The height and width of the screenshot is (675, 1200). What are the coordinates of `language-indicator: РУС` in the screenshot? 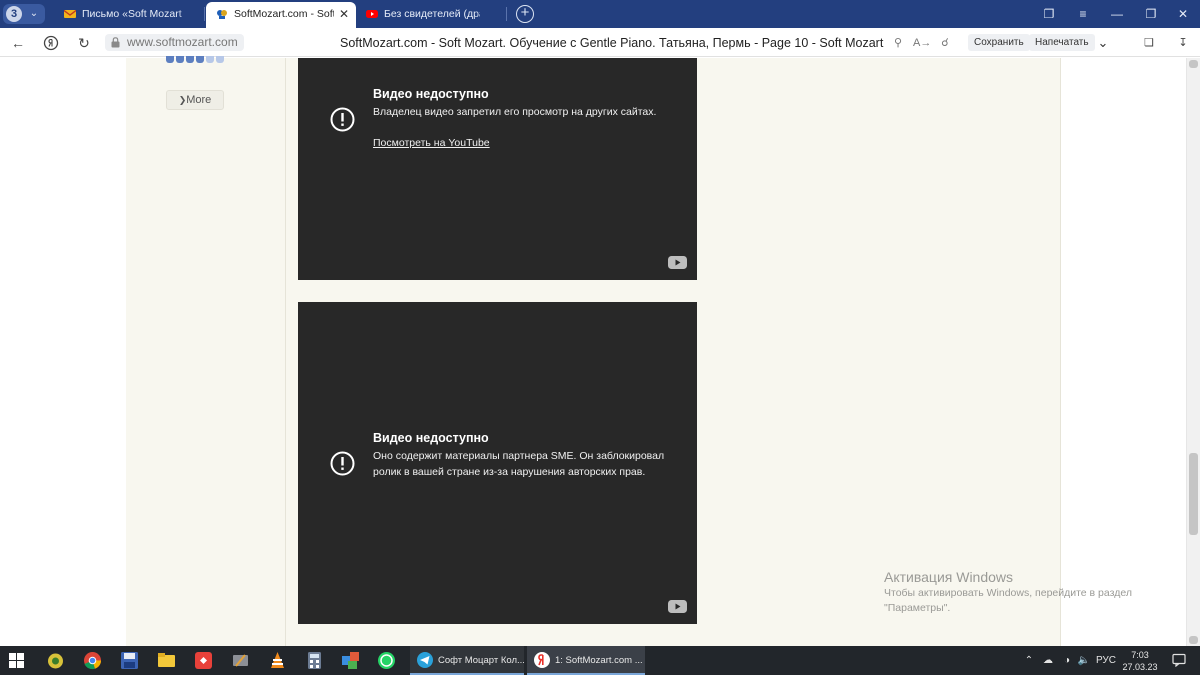 It's located at (1106, 660).